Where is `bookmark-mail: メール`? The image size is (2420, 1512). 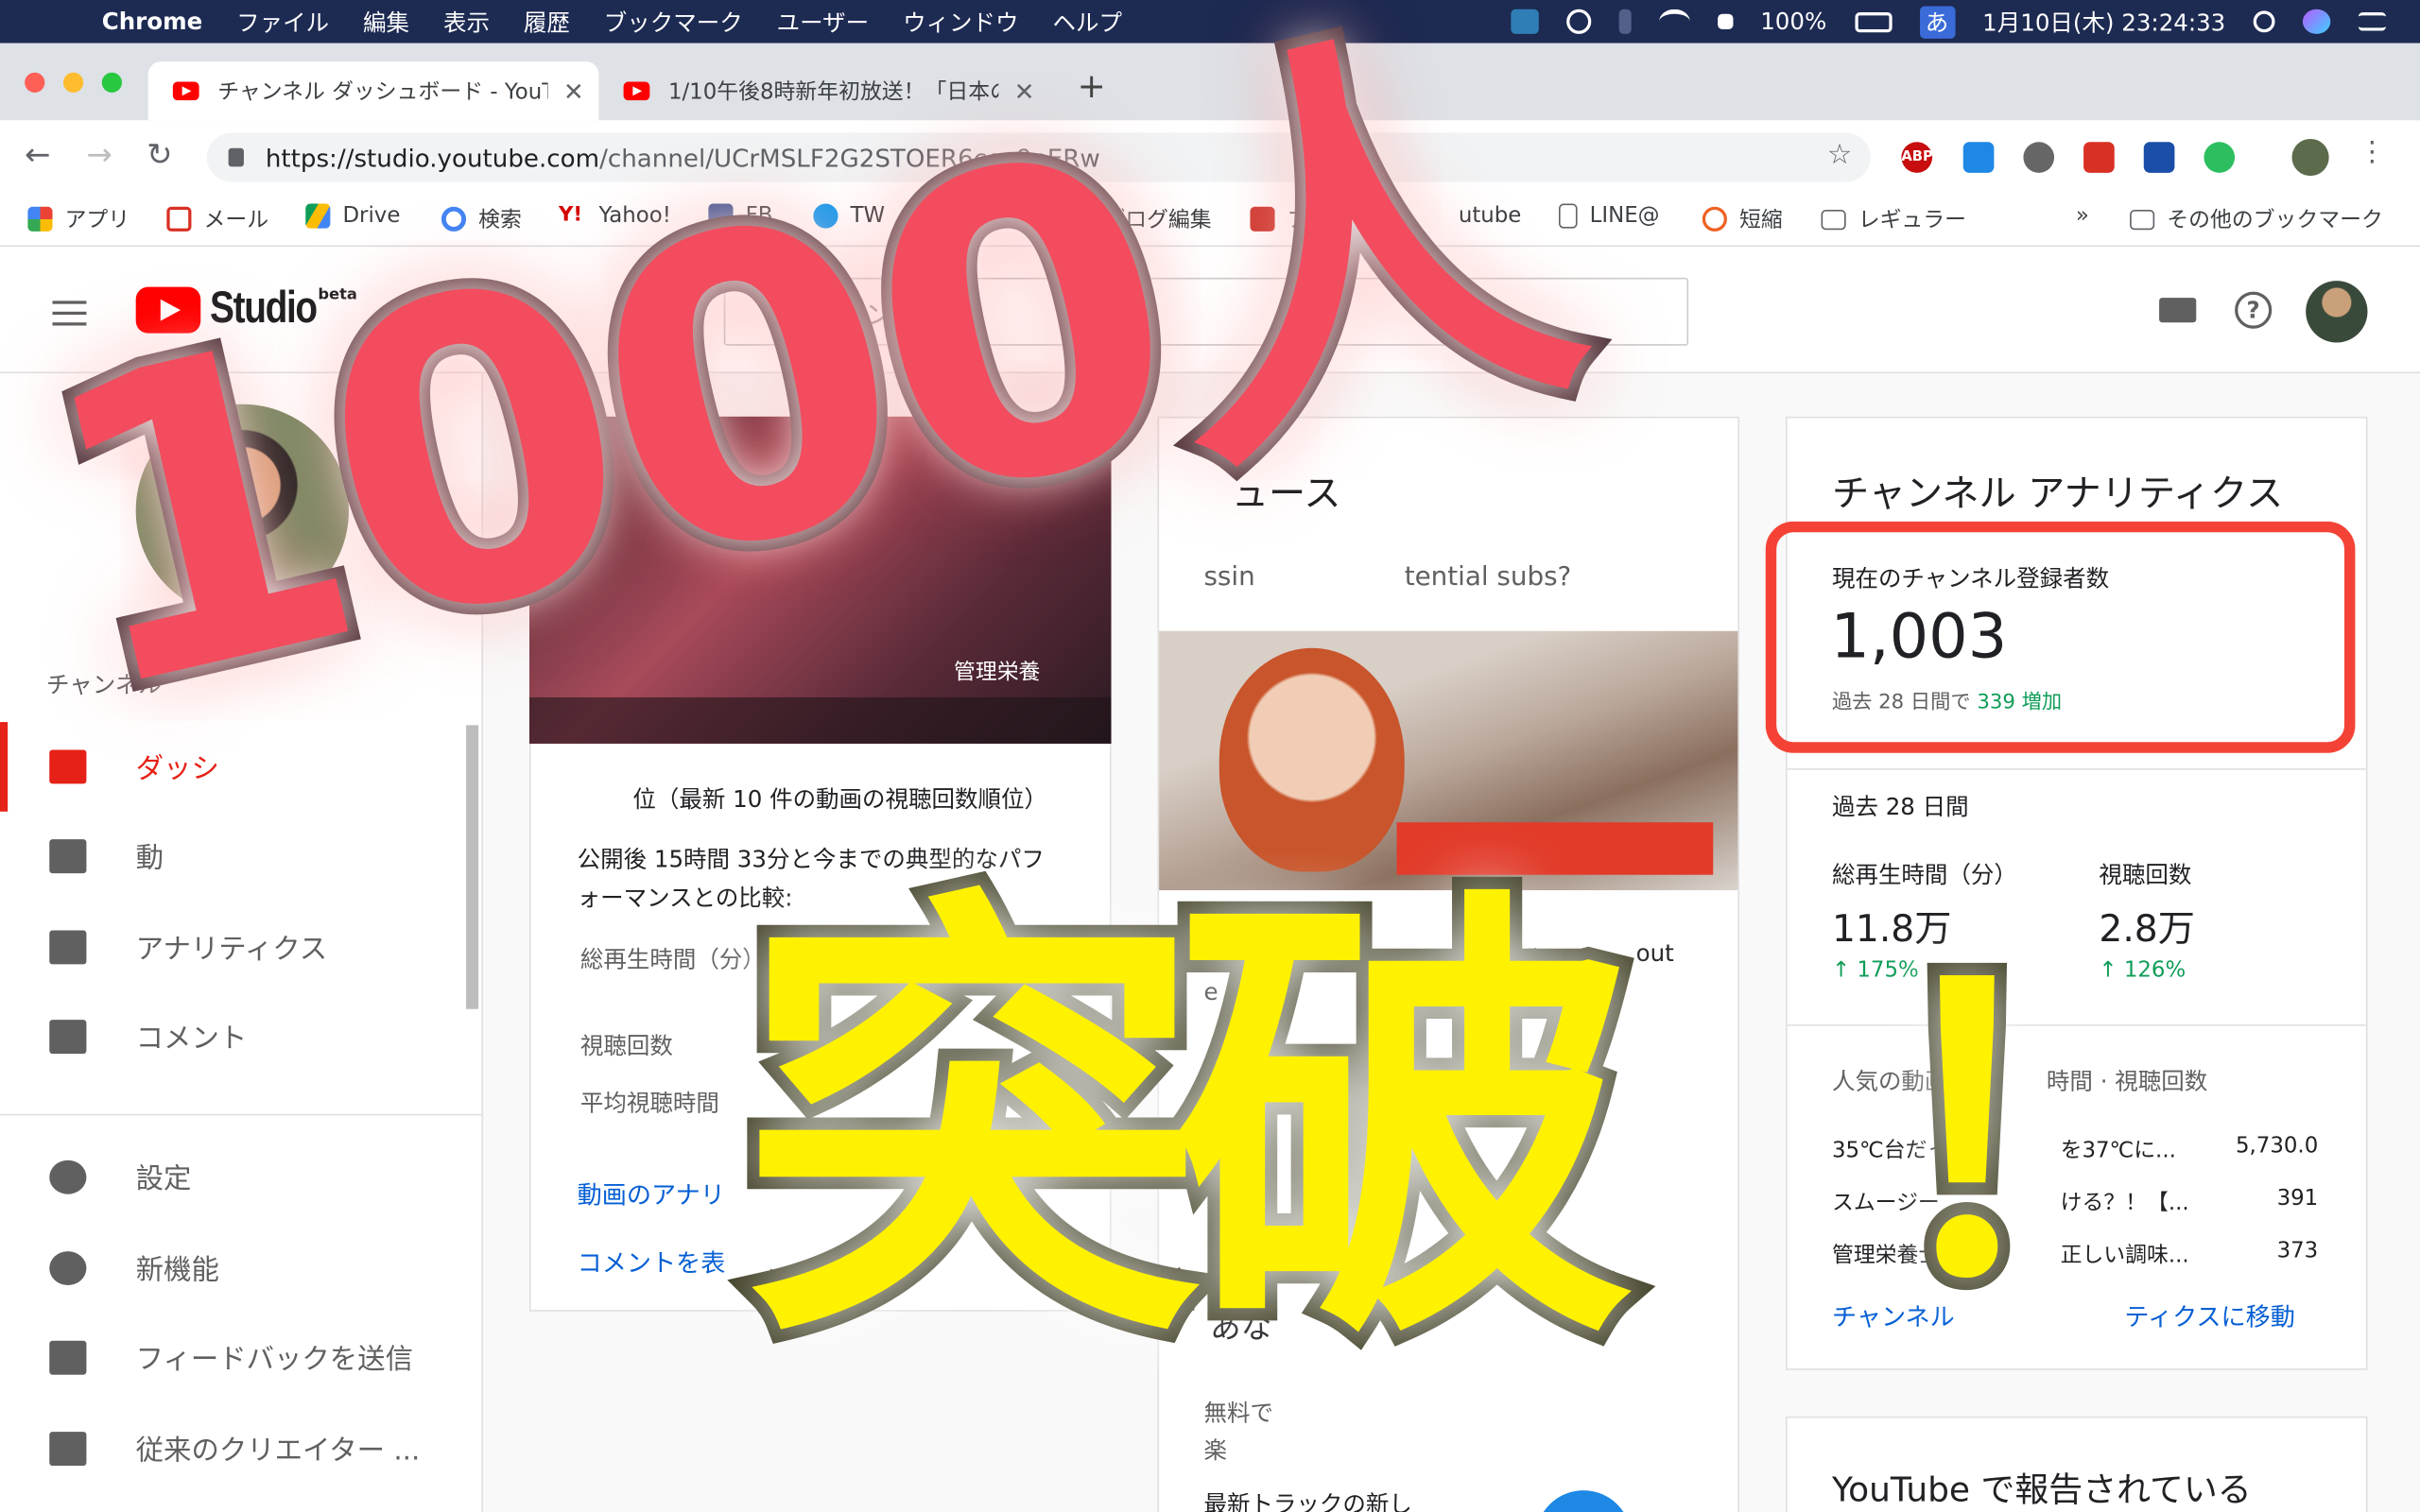 bookmark-mail: メール is located at coordinates (217, 219).